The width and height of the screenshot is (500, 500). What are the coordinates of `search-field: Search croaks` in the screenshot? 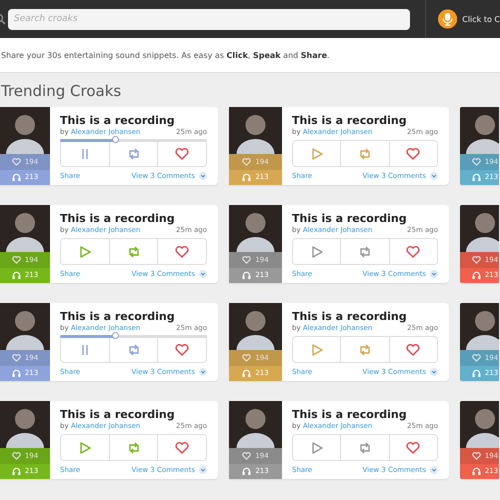 It's located at (209, 19).